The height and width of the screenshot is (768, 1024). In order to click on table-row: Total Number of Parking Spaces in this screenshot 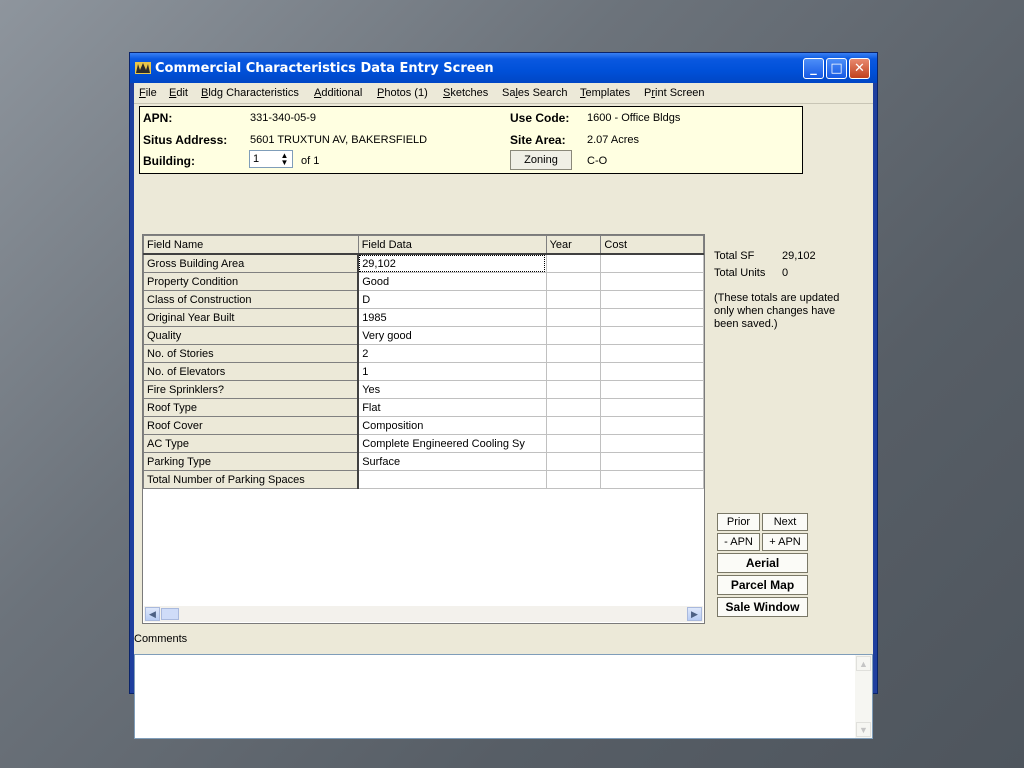, I will do `click(423, 479)`.